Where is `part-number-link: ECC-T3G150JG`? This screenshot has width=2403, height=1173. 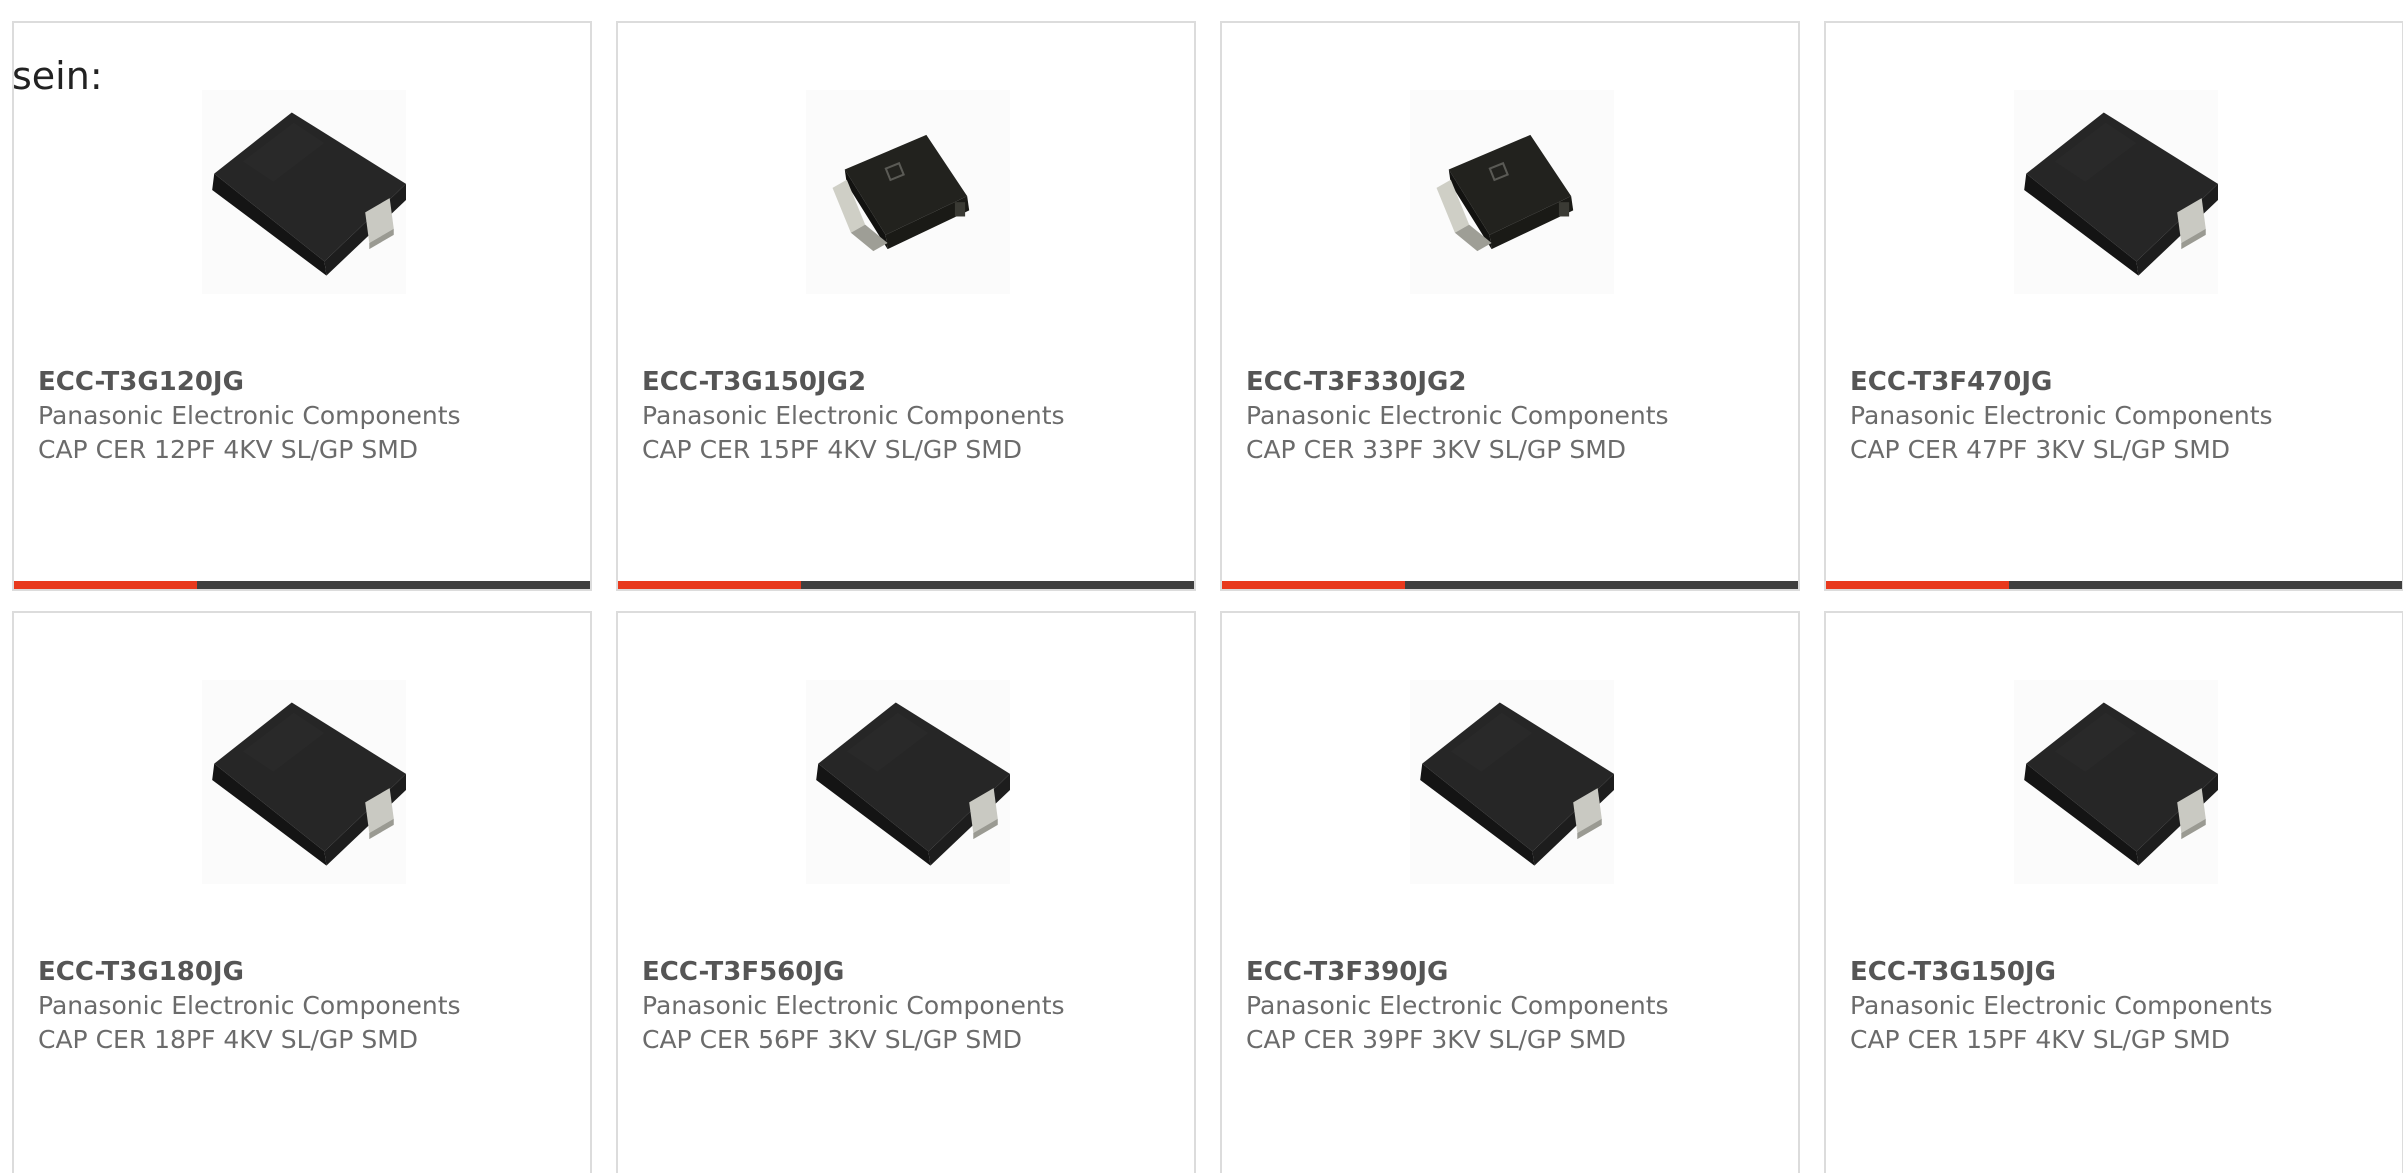 part-number-link: ECC-T3G150JG is located at coordinates (2121, 972).